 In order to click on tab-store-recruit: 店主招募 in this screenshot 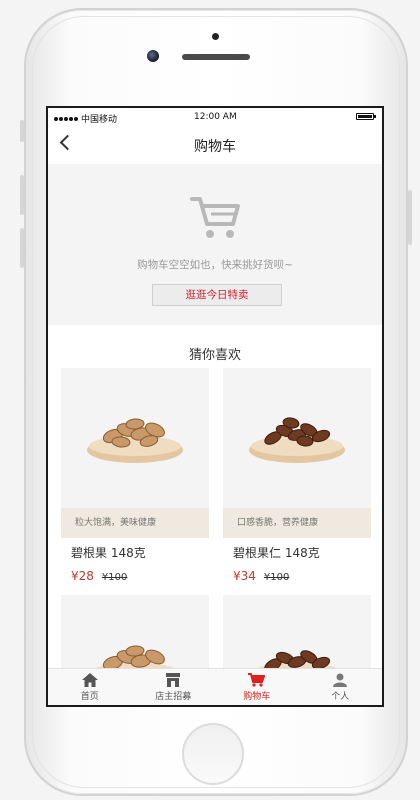, I will do `click(174, 687)`.